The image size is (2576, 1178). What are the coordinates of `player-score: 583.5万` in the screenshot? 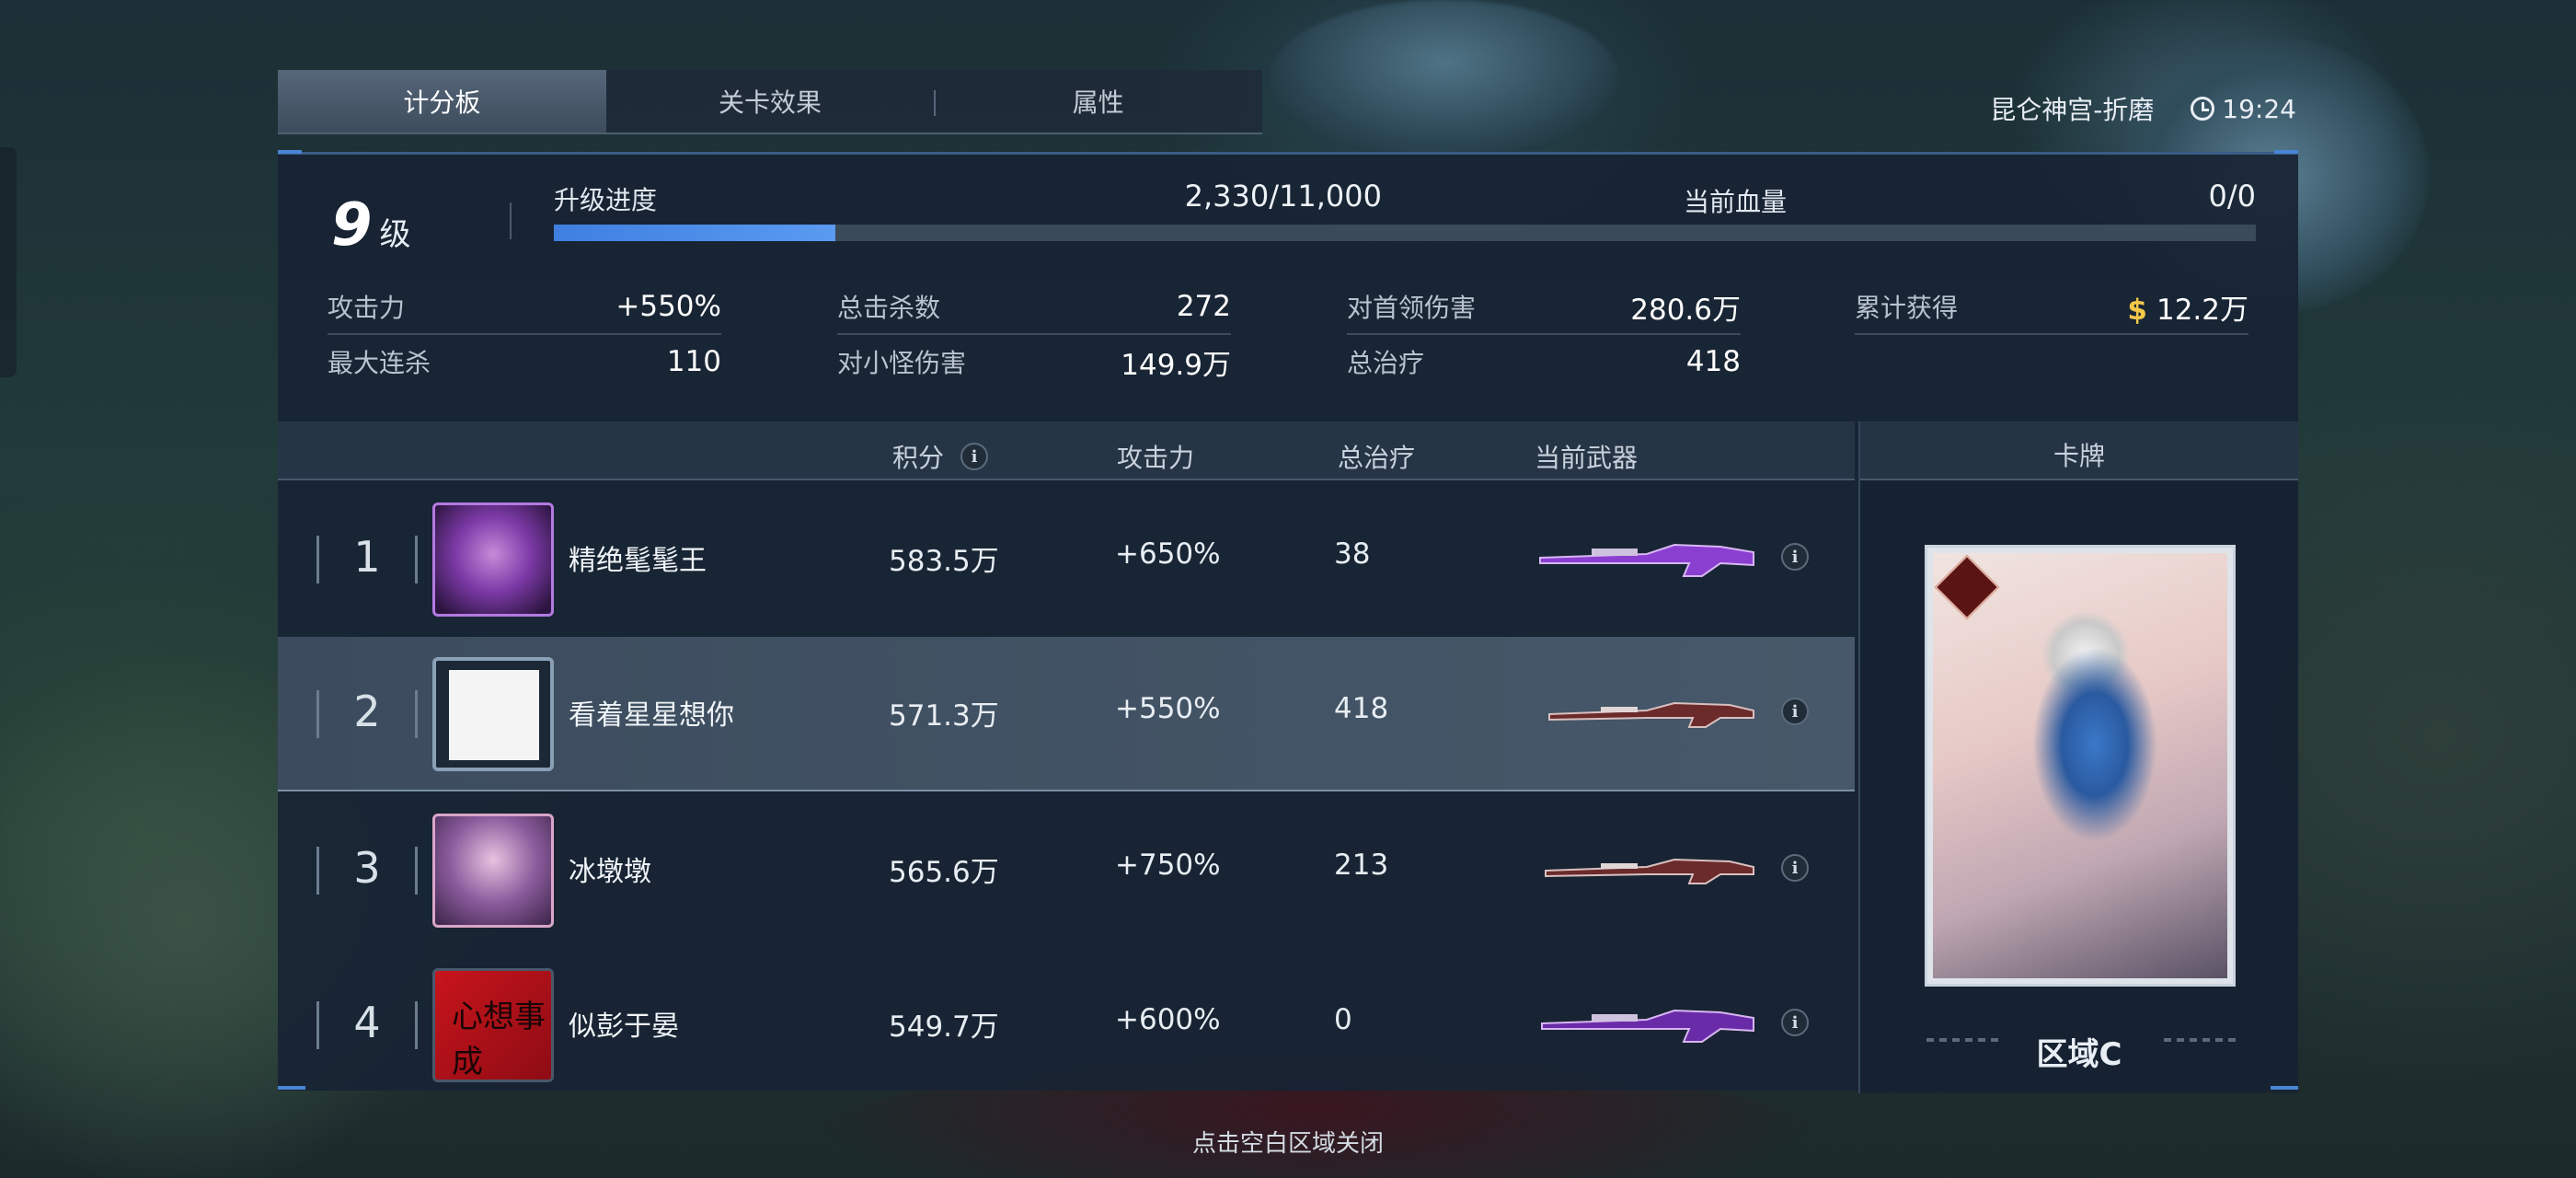 It's located at (944, 561).